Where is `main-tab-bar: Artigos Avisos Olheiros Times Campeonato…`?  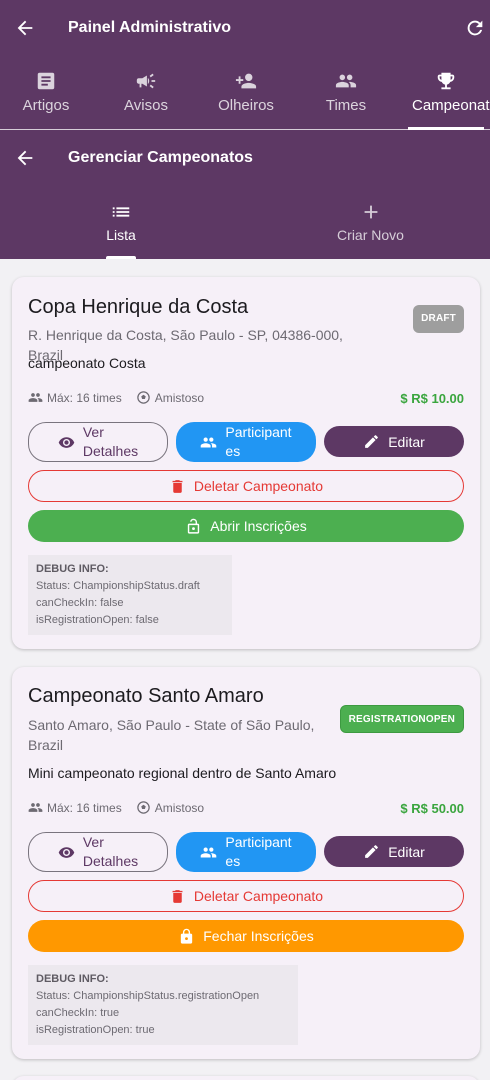
main-tab-bar: Artigos Avisos Olheiros Times Campeonato… is located at coordinates (245, 94).